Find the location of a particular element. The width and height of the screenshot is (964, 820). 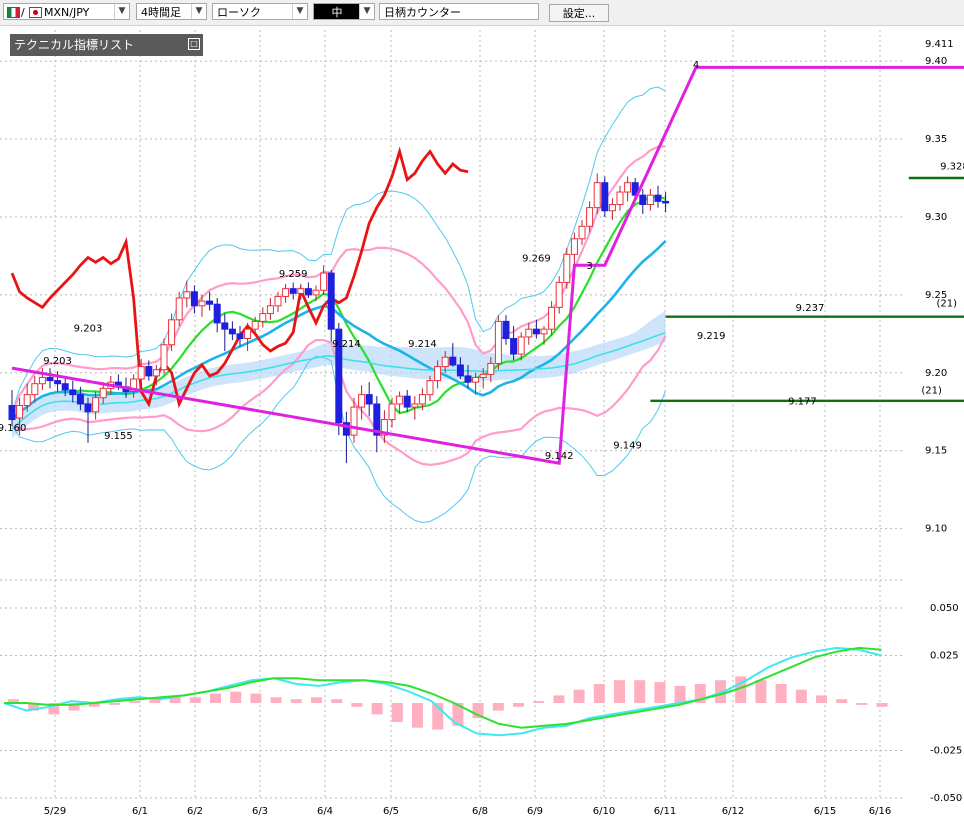

indicator-list-panel: テクニカル指標リスト □ is located at coordinates (106, 45).